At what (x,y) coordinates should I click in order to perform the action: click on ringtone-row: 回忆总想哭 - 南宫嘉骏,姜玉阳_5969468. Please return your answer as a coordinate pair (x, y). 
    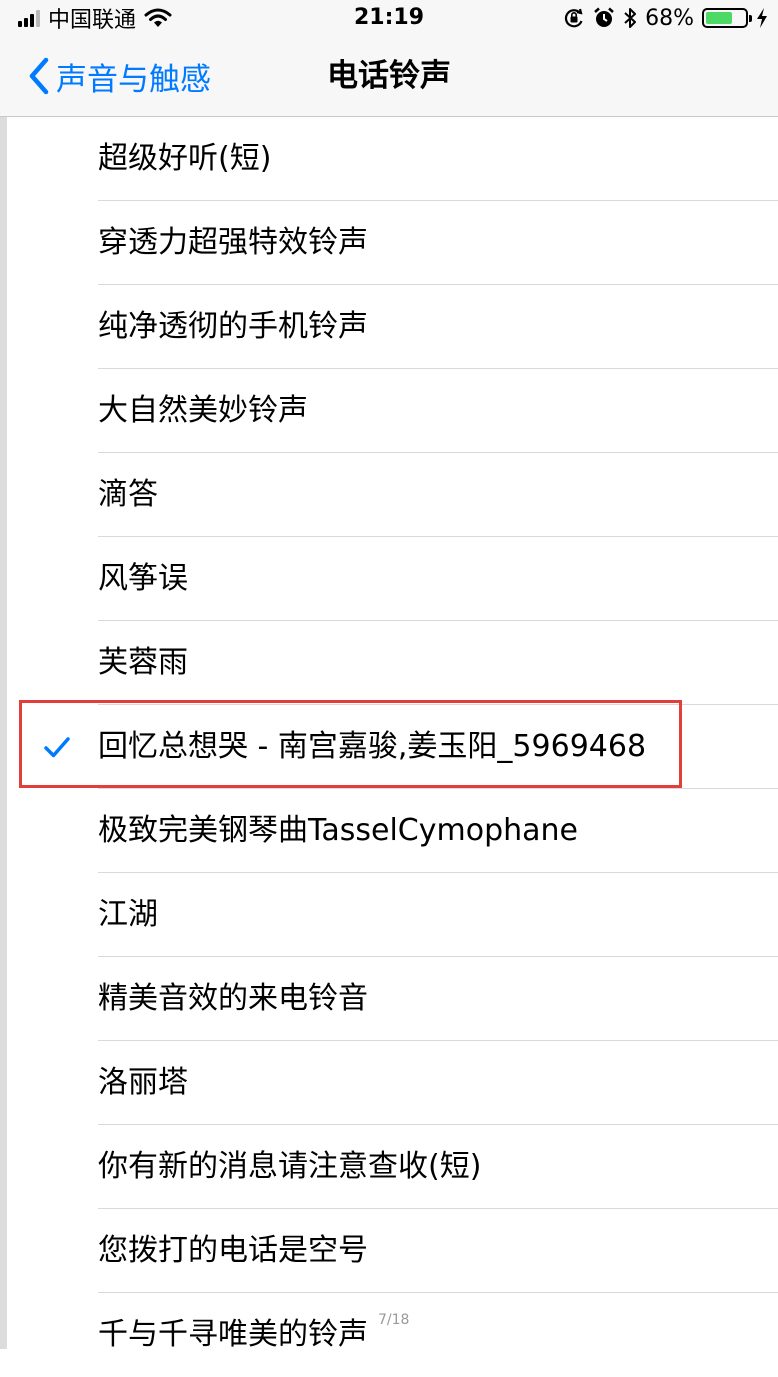
    Looking at the image, I should click on (392, 747).